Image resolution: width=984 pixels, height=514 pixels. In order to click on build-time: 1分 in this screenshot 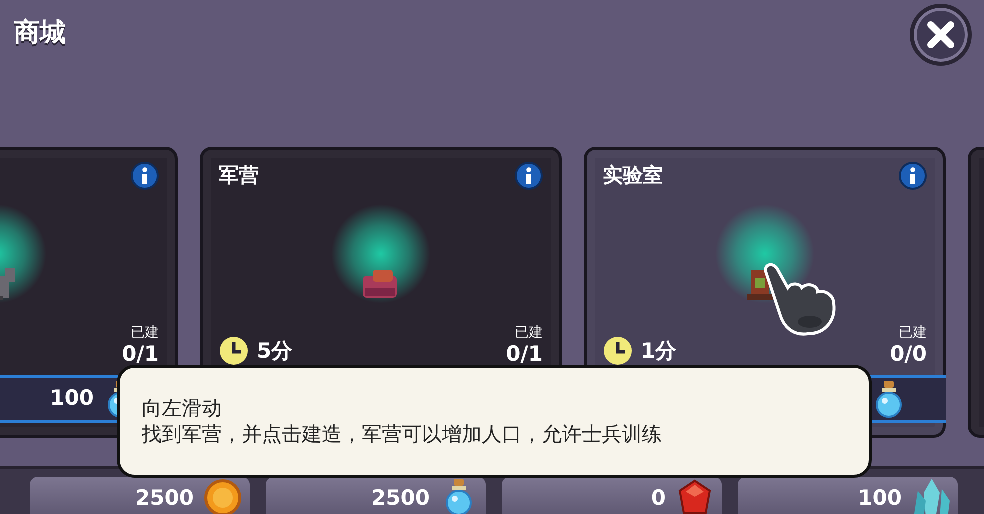, I will do `click(659, 351)`.